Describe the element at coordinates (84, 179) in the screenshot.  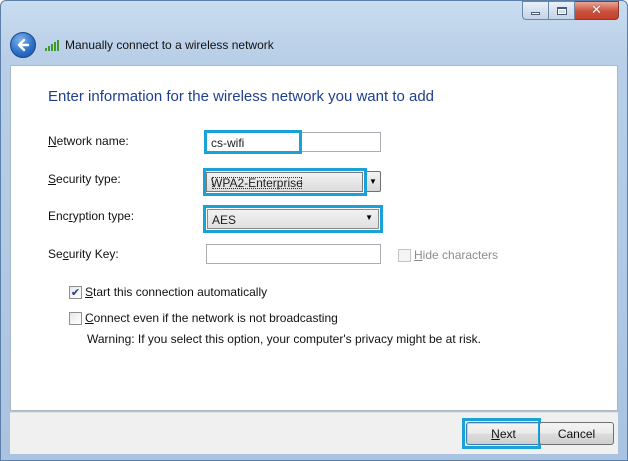
I see `security-type-label: Security type:` at that location.